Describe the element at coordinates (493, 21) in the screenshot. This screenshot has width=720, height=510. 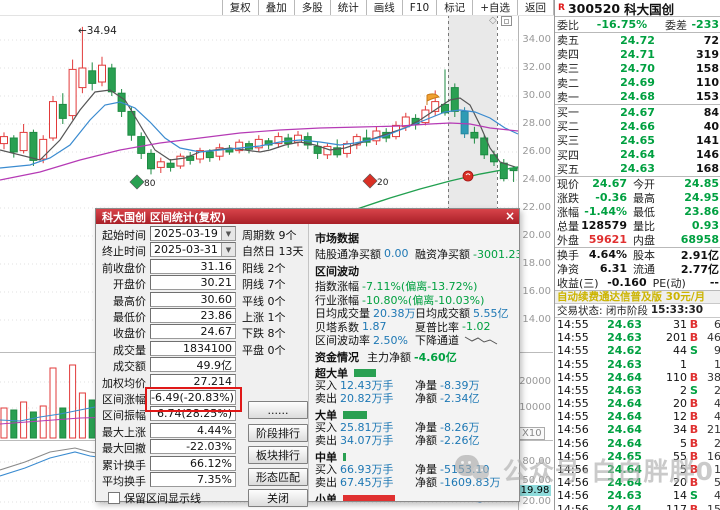
I see `diamond-tool-icon: ◇` at that location.